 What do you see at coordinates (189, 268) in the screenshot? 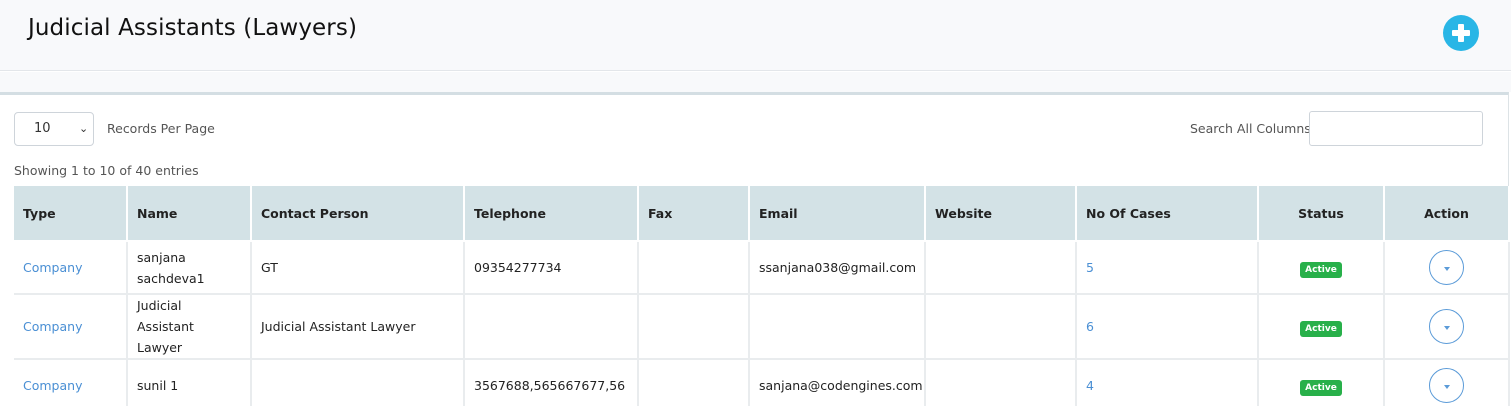
I see `name-cell: sanjana sachdeva1` at bounding box center [189, 268].